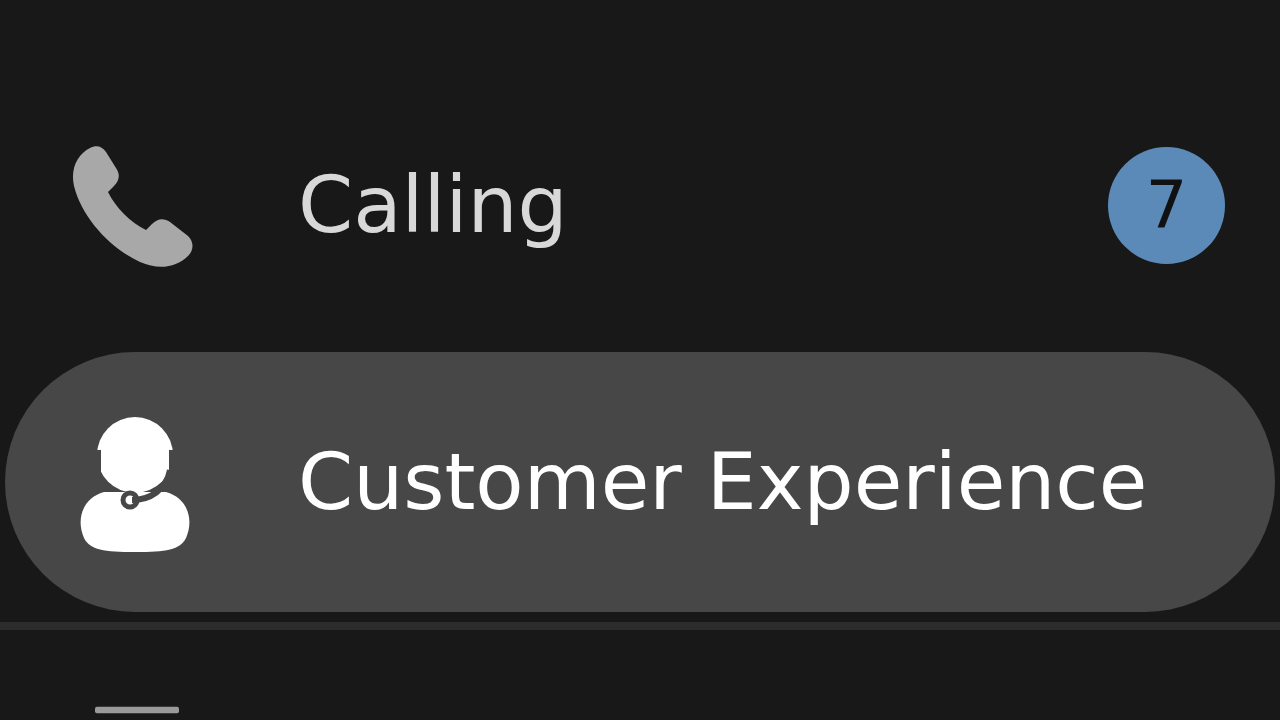 The height and width of the screenshot is (720, 1280). I want to click on item-label: Customer Experience, so click(723, 482).